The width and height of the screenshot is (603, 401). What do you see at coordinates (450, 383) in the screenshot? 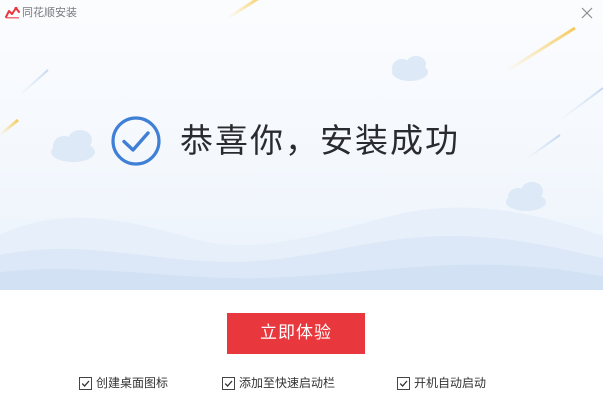
I see `option-label: 开机自动启动` at bounding box center [450, 383].